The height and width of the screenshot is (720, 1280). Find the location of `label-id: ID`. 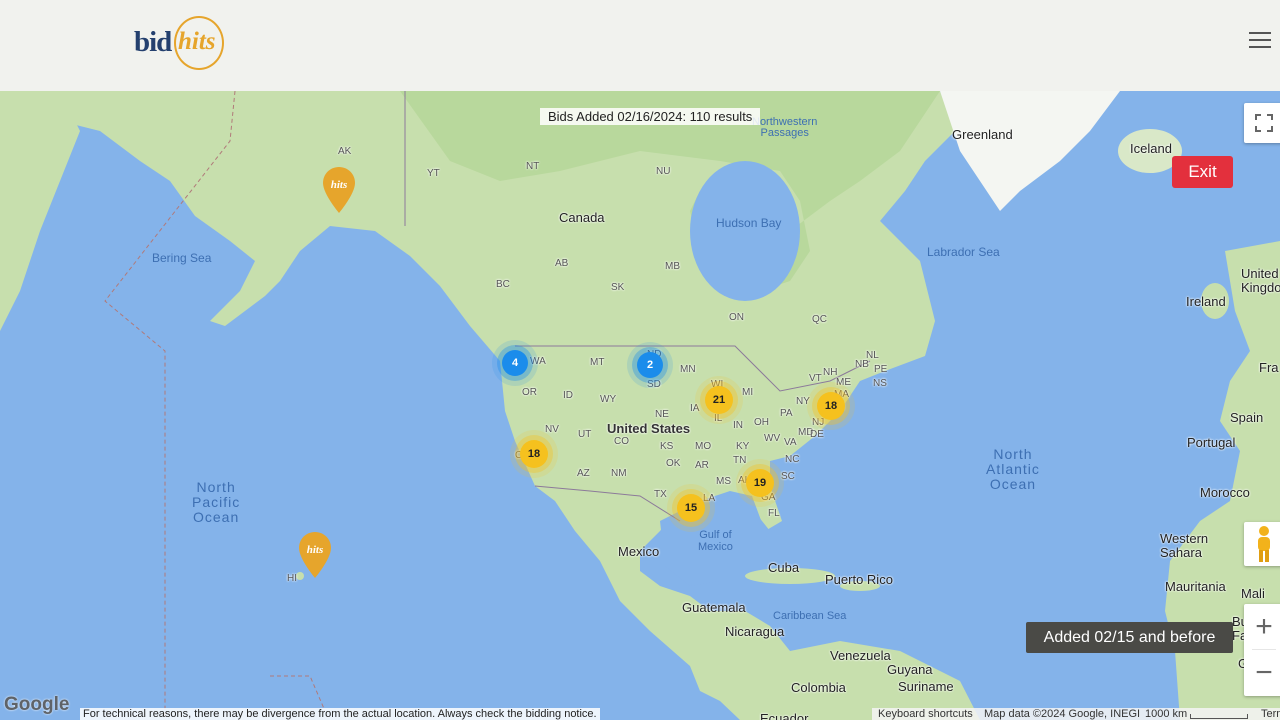

label-id: ID is located at coordinates (568, 395).